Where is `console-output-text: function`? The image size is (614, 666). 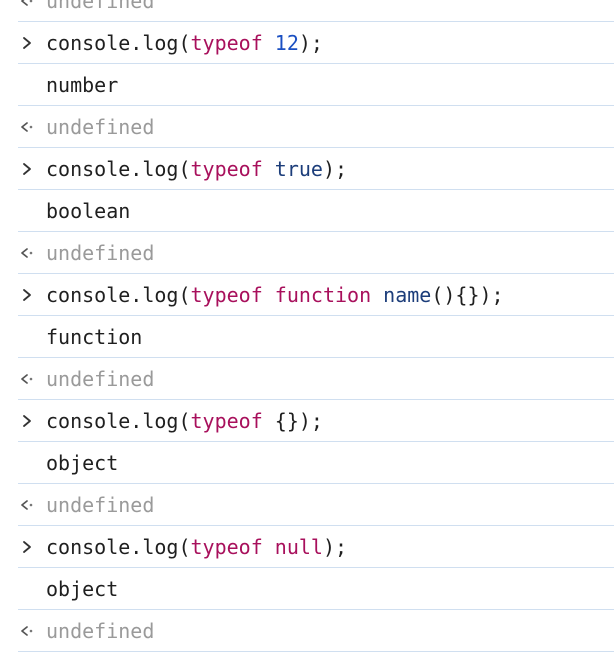 console-output-text: function is located at coordinates (94, 337).